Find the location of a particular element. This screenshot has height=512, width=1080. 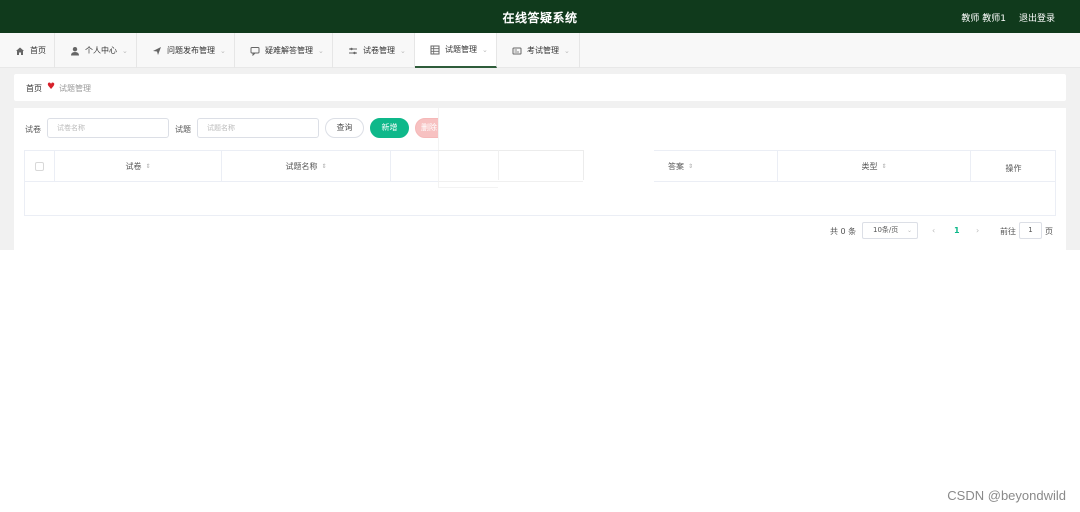

nav-item-profile: 个人中心 ⌄ is located at coordinates (96, 50).